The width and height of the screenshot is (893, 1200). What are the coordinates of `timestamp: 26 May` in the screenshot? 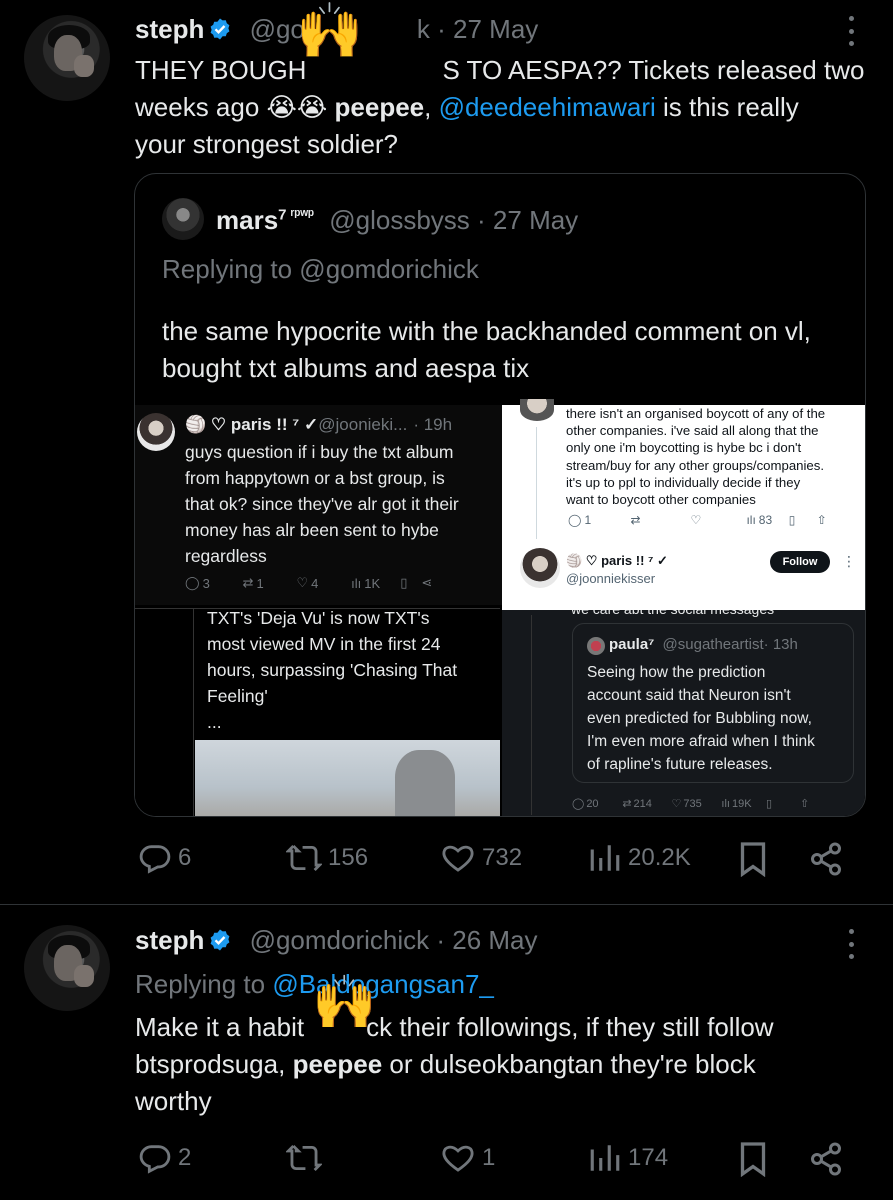 It's located at (494, 940).